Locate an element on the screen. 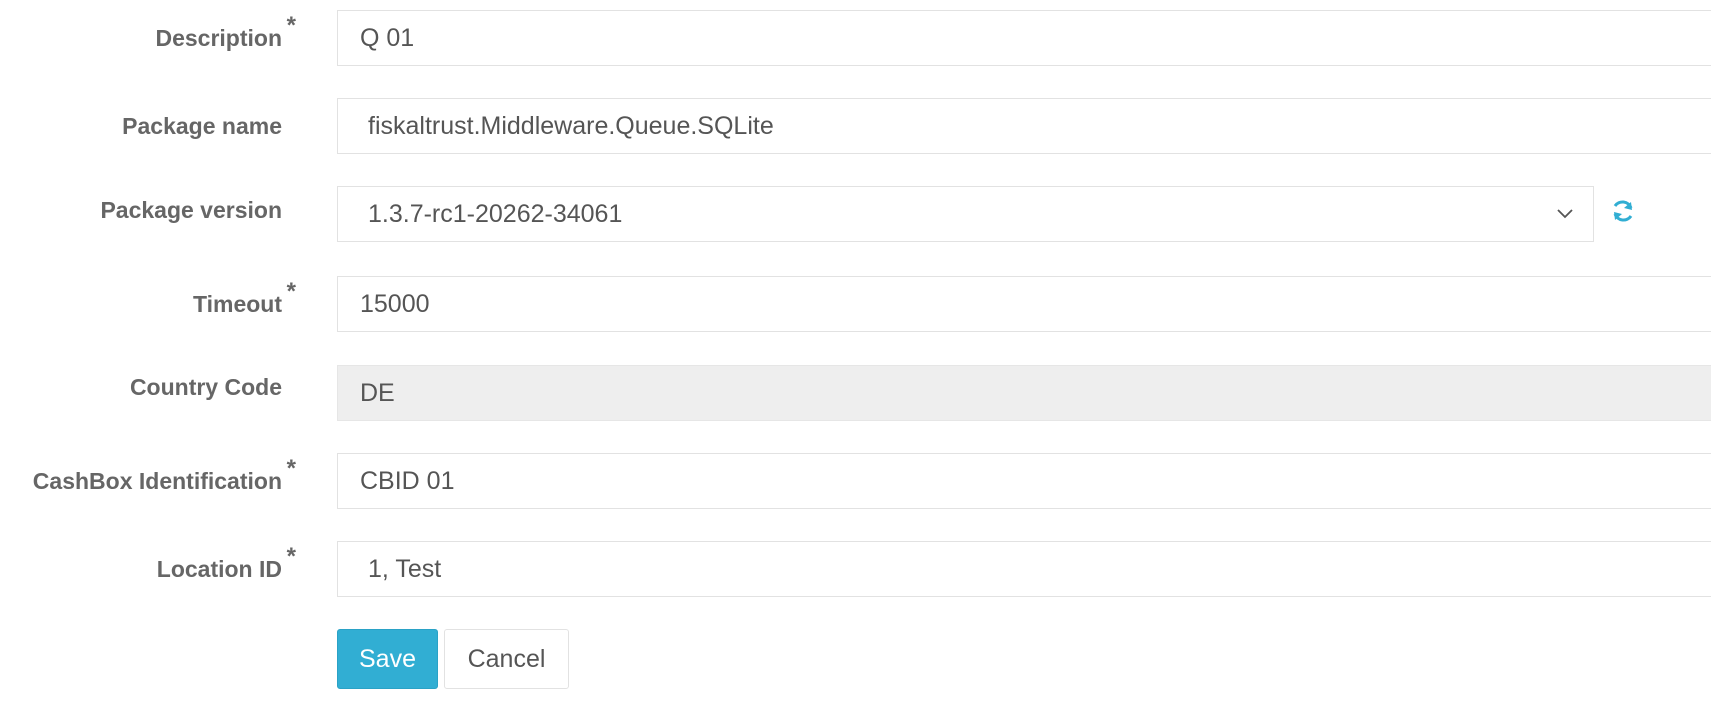  package-name-row: Package name is located at coordinates (855, 126).